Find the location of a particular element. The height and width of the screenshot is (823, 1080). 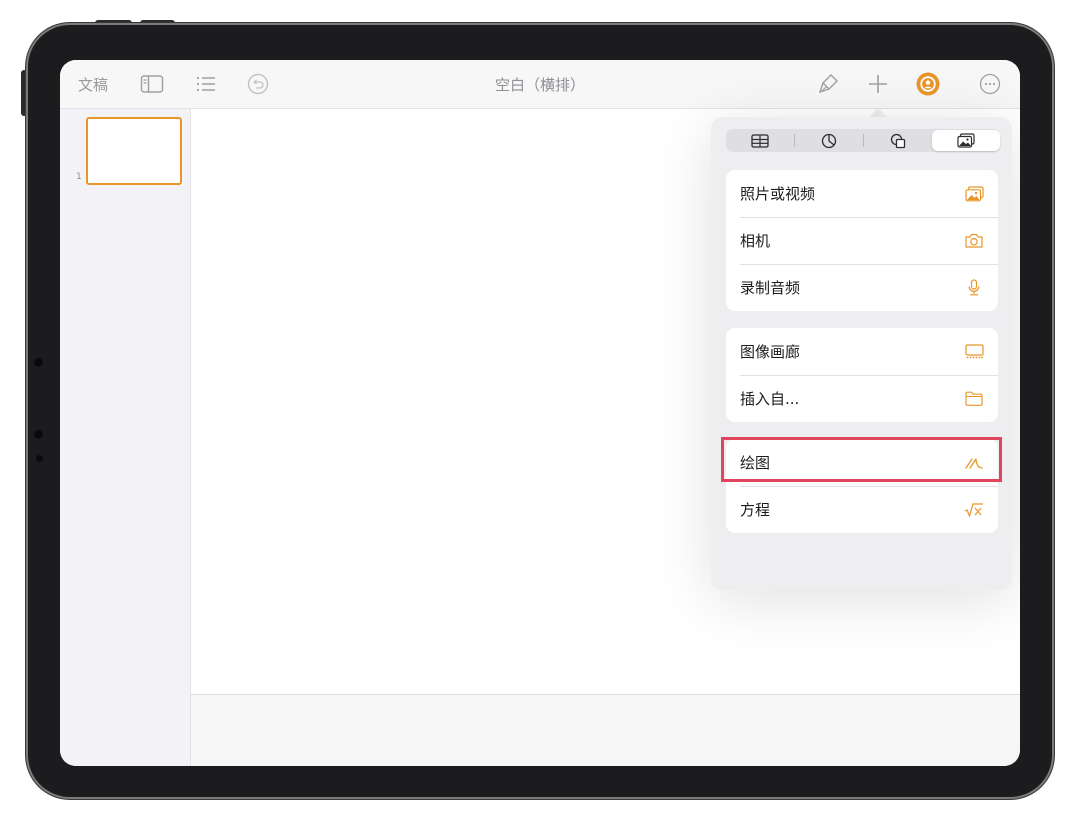

tab-chart is located at coordinates (829, 140).